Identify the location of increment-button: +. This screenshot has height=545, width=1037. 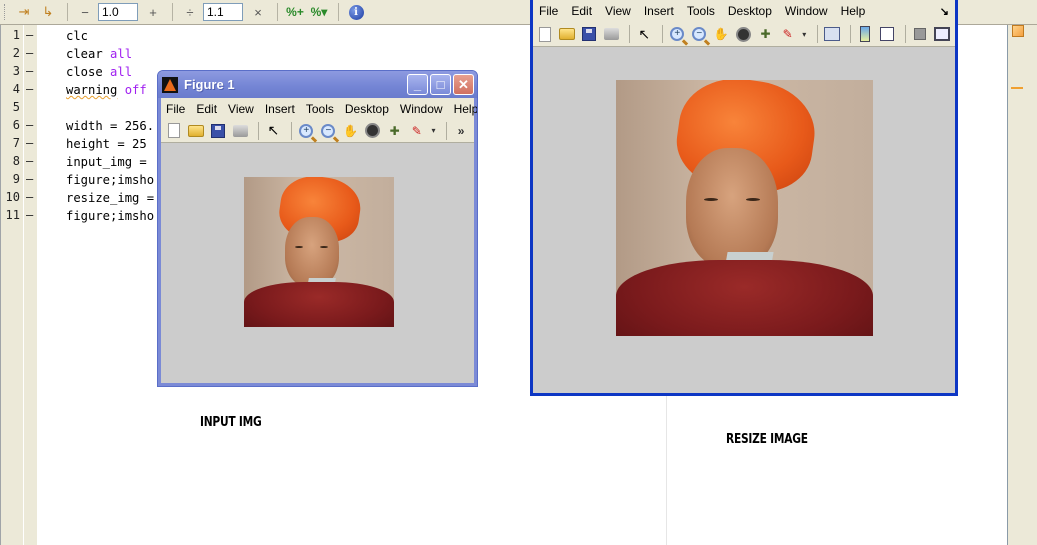
(153, 12).